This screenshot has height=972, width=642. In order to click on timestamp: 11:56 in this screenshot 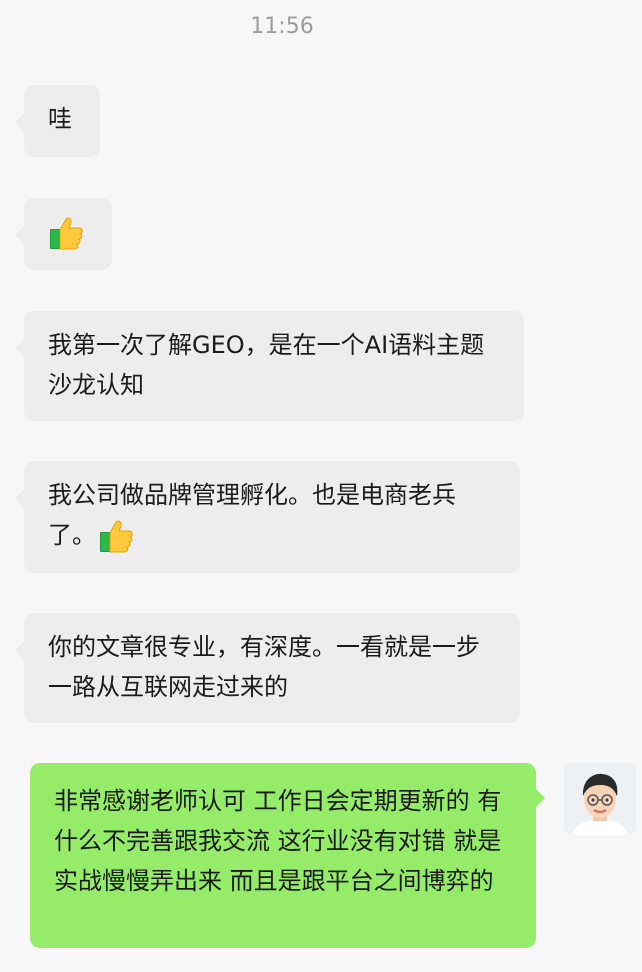, I will do `click(282, 26)`.